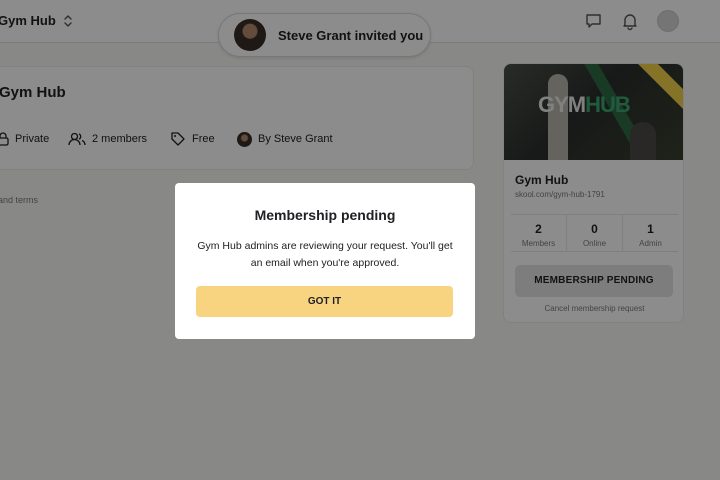 This screenshot has height=480, width=720. I want to click on got-it-button: GOT IT, so click(324, 301).